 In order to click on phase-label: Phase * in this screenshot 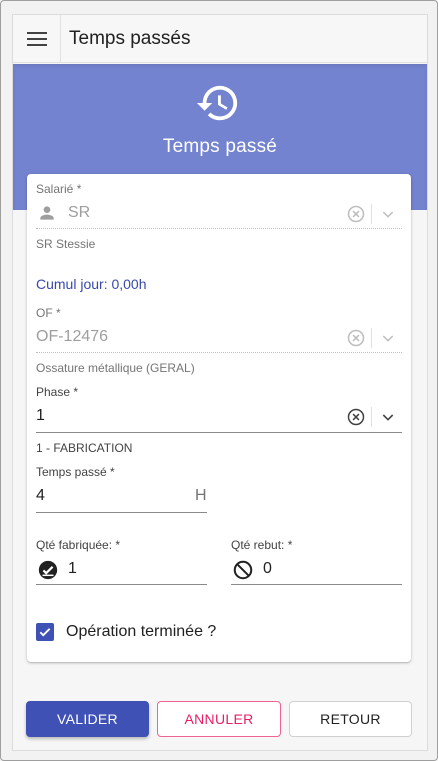, I will do `click(57, 392)`.